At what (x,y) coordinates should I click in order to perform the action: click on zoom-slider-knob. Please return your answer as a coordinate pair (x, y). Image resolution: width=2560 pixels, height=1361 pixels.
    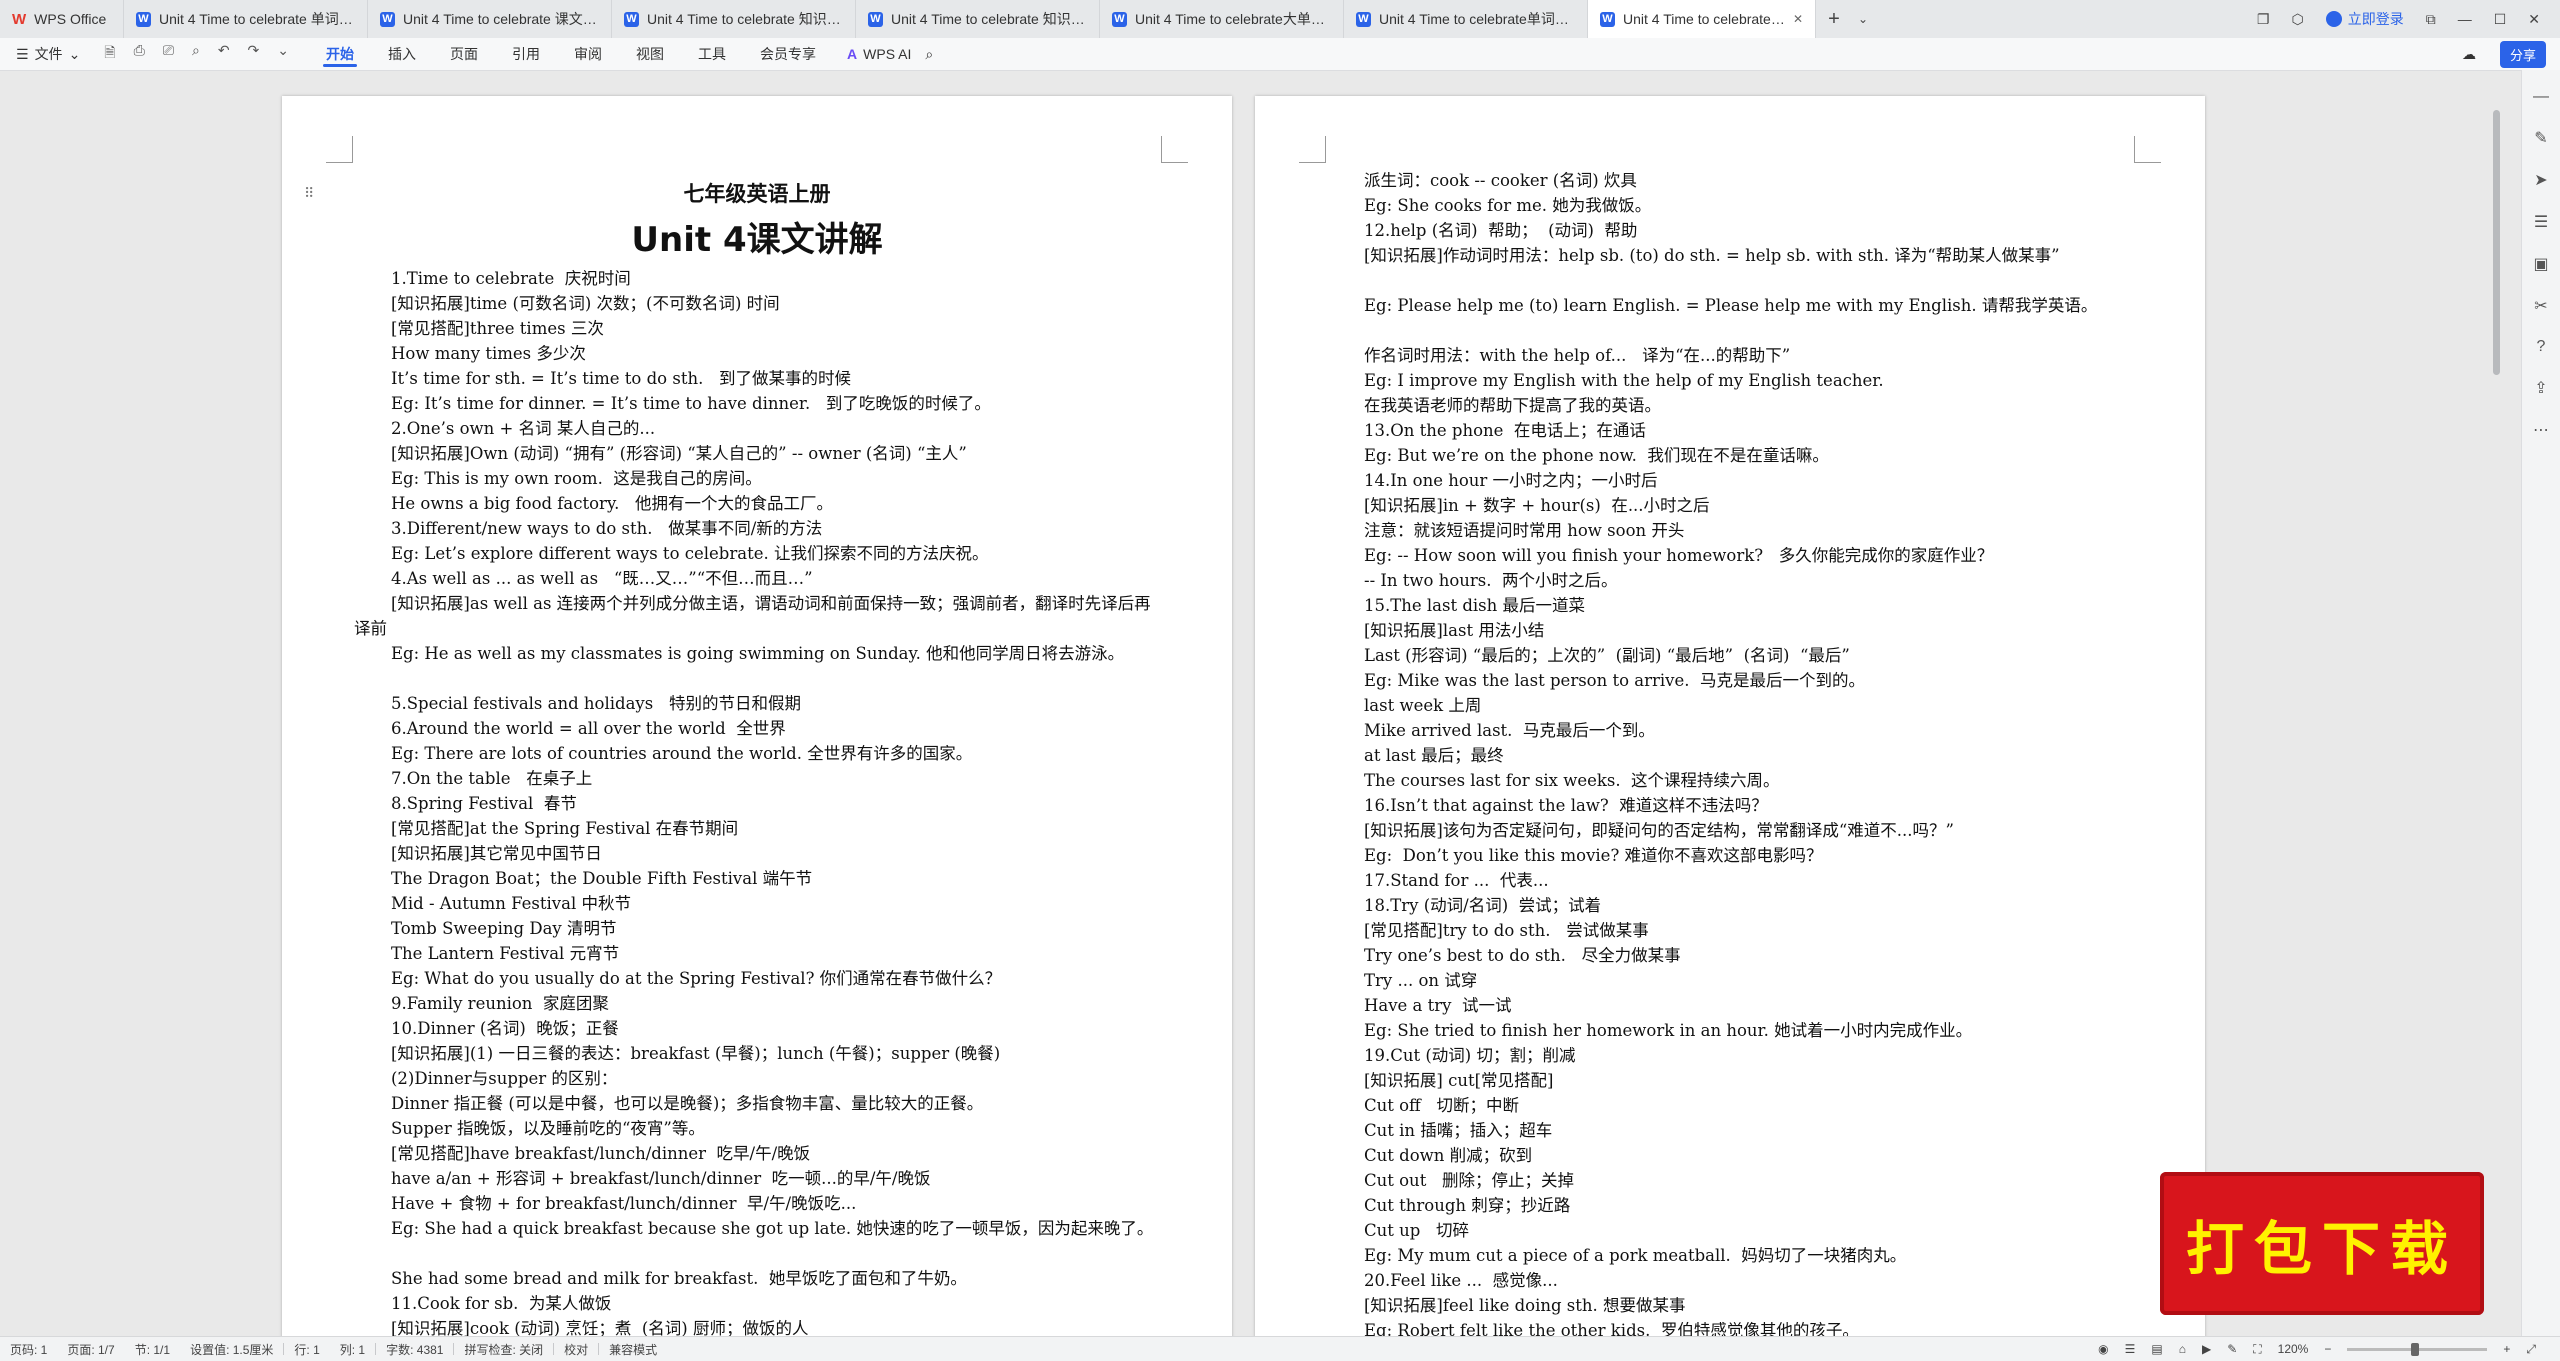
    Looking at the image, I should click on (2415, 1349).